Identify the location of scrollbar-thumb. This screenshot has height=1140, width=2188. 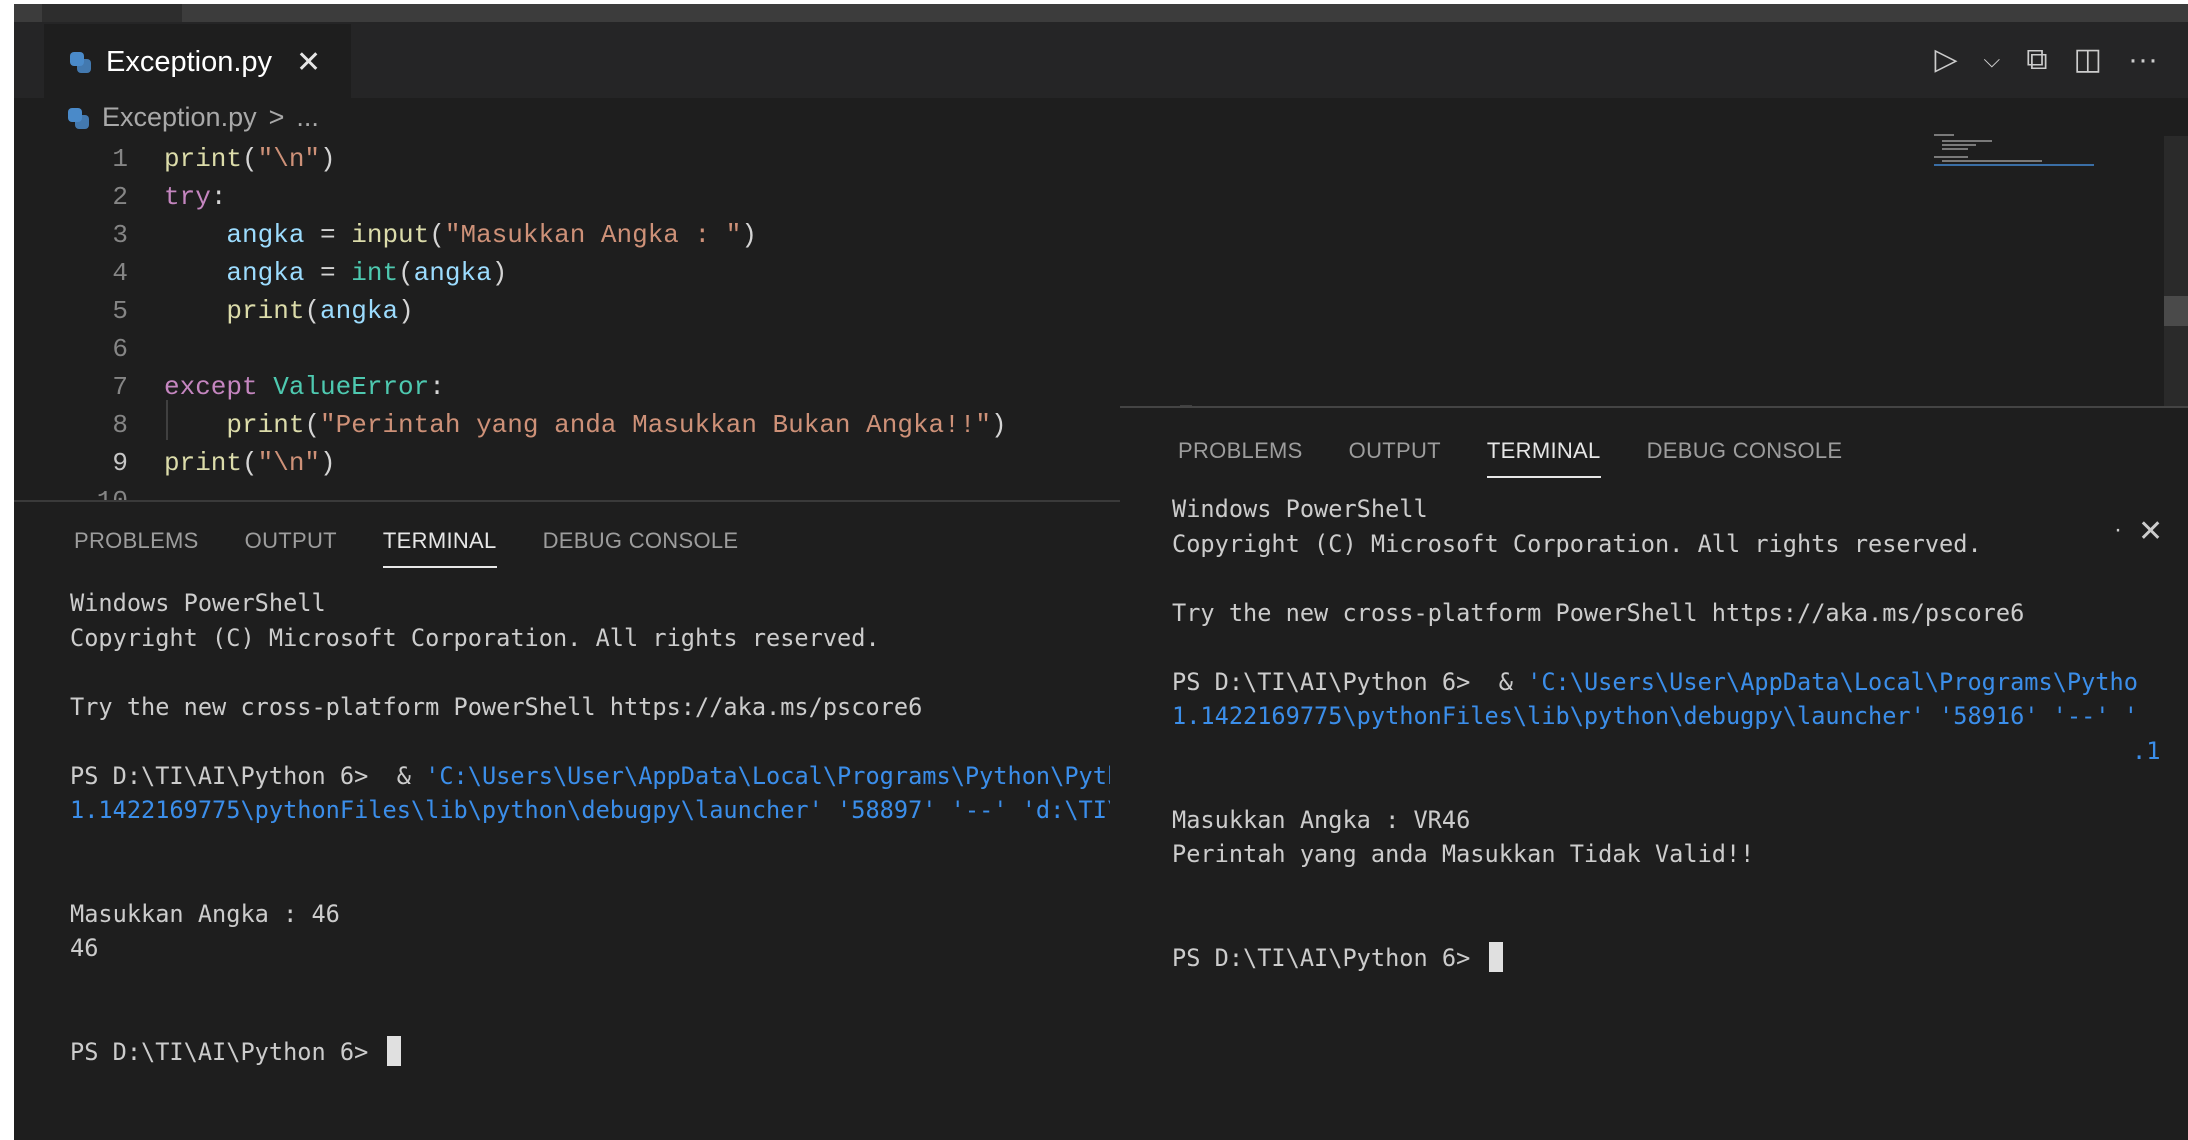
(2176, 311).